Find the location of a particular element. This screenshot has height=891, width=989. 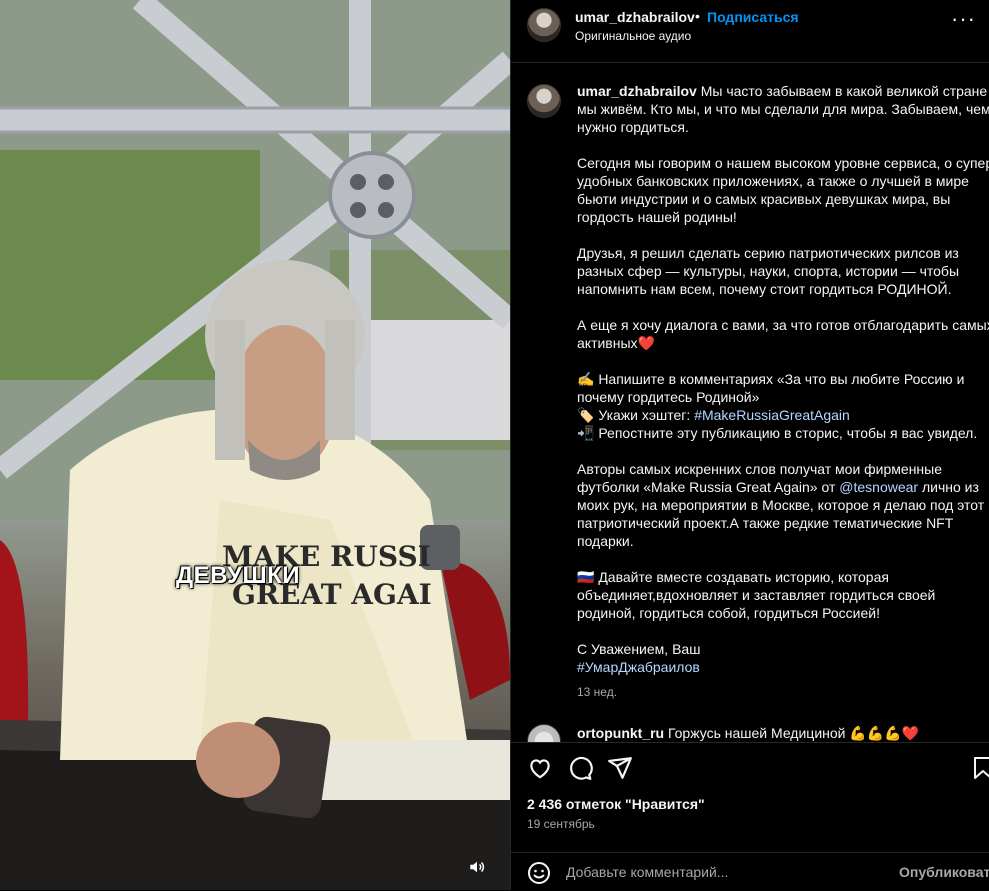

heart-icon is located at coordinates (540, 769).